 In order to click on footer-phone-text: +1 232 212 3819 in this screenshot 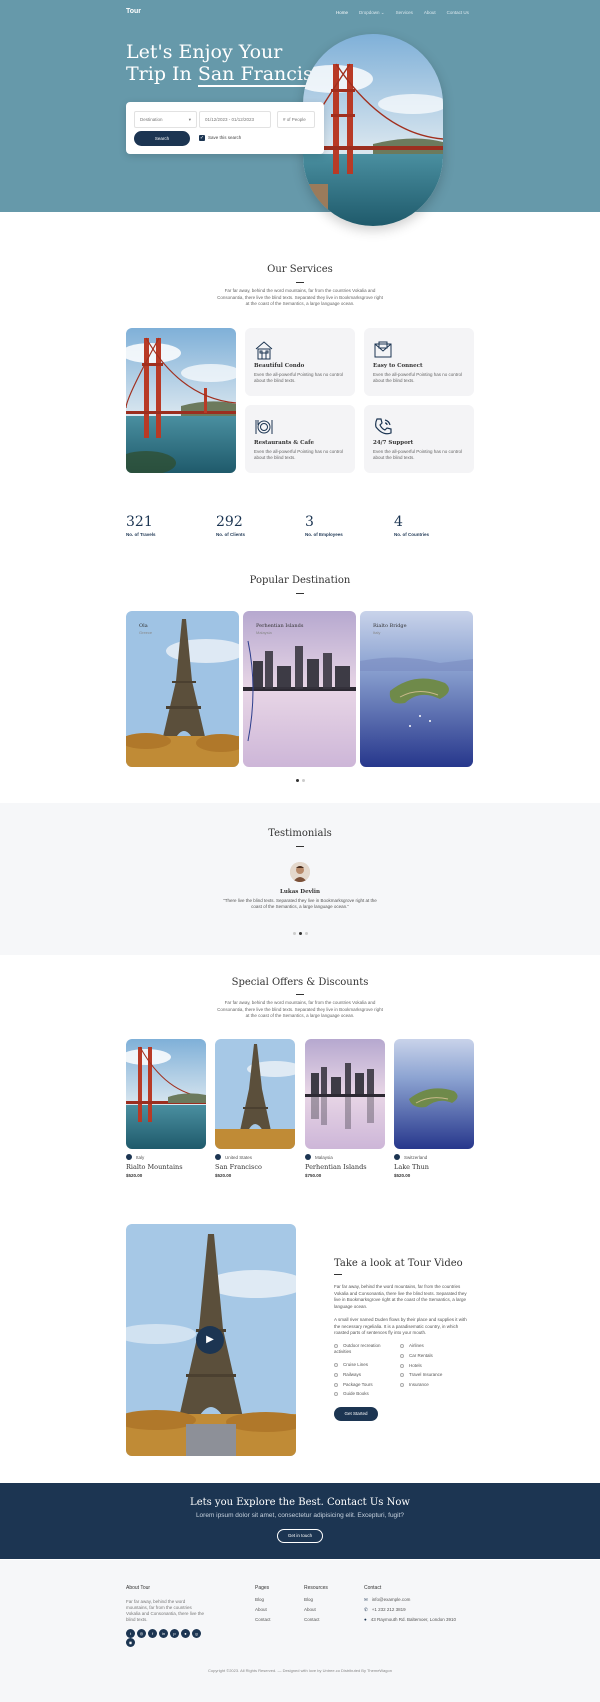, I will do `click(388, 1609)`.